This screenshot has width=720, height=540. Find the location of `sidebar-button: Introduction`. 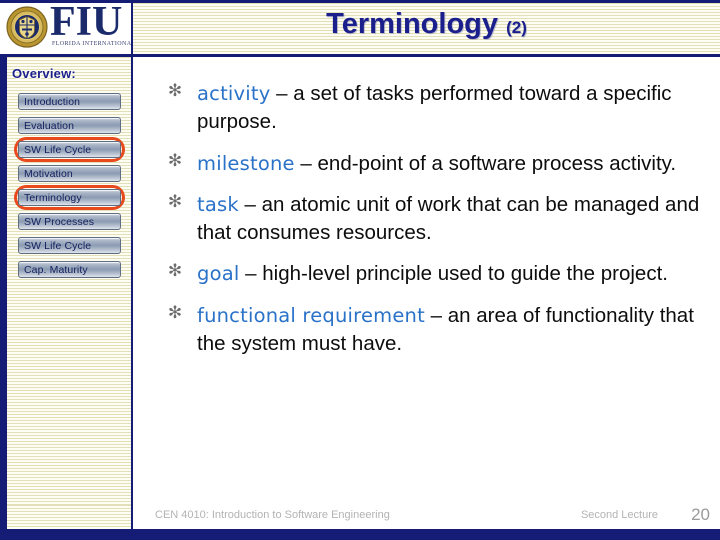

sidebar-button: Introduction is located at coordinates (69, 101).